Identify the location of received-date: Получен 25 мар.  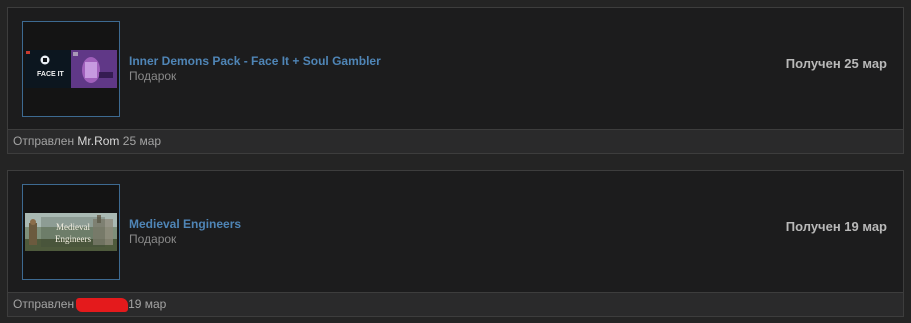
(836, 63).